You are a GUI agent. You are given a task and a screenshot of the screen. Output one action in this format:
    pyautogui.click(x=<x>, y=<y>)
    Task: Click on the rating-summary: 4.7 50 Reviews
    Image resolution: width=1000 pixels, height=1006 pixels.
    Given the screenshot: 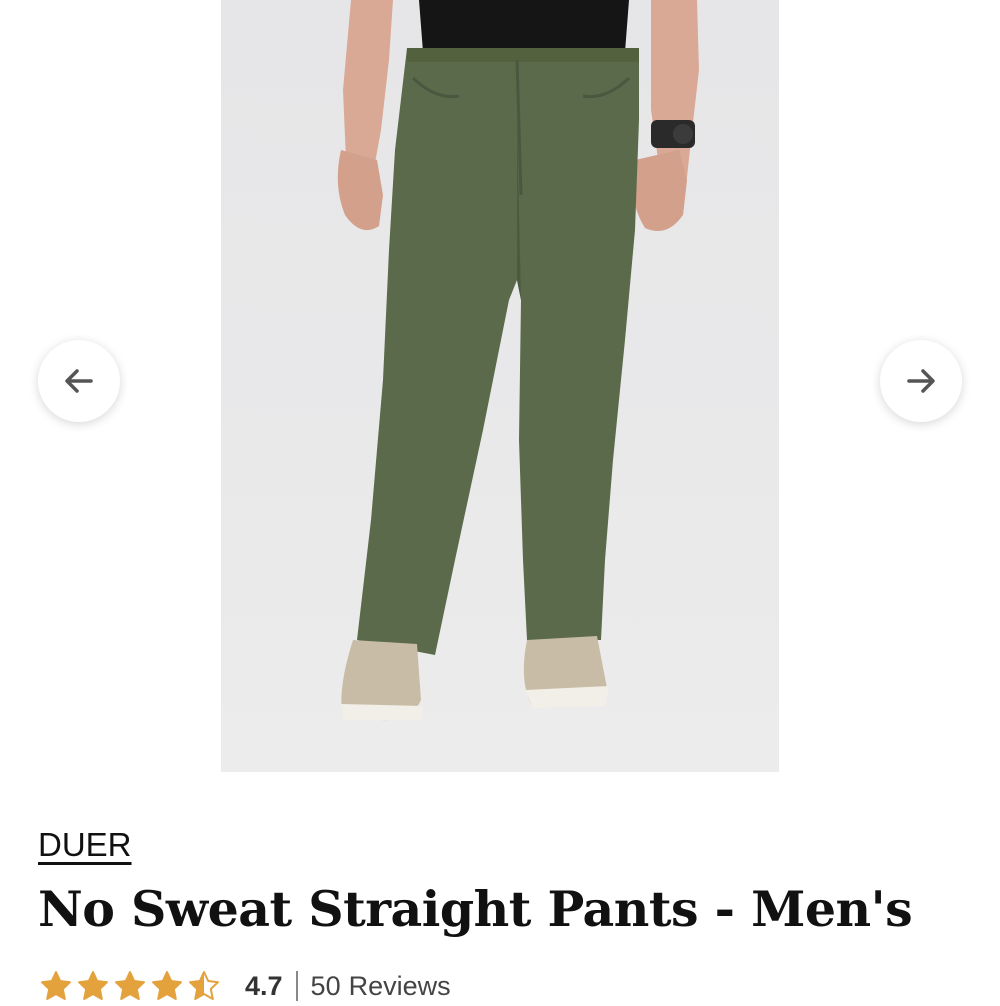 What is the action you would take?
    pyautogui.click(x=245, y=986)
    